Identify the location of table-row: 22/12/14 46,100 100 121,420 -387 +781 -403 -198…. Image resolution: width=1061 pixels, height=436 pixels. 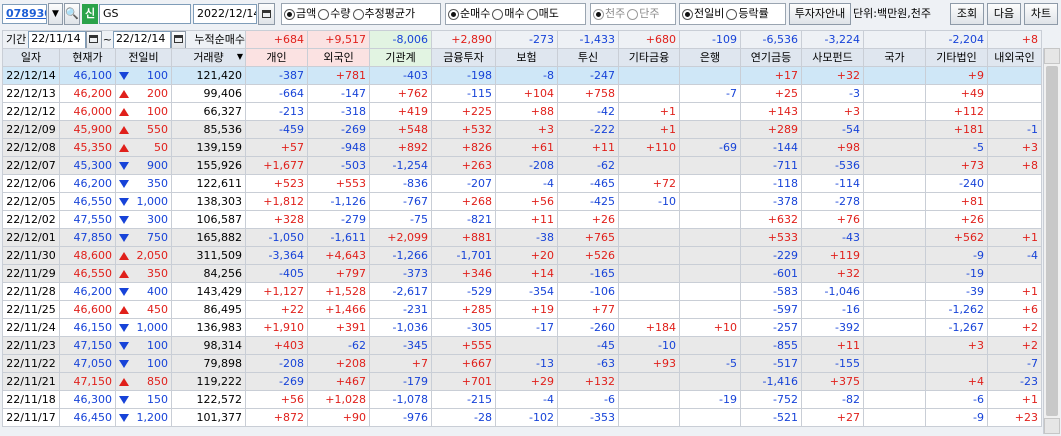
(522, 75).